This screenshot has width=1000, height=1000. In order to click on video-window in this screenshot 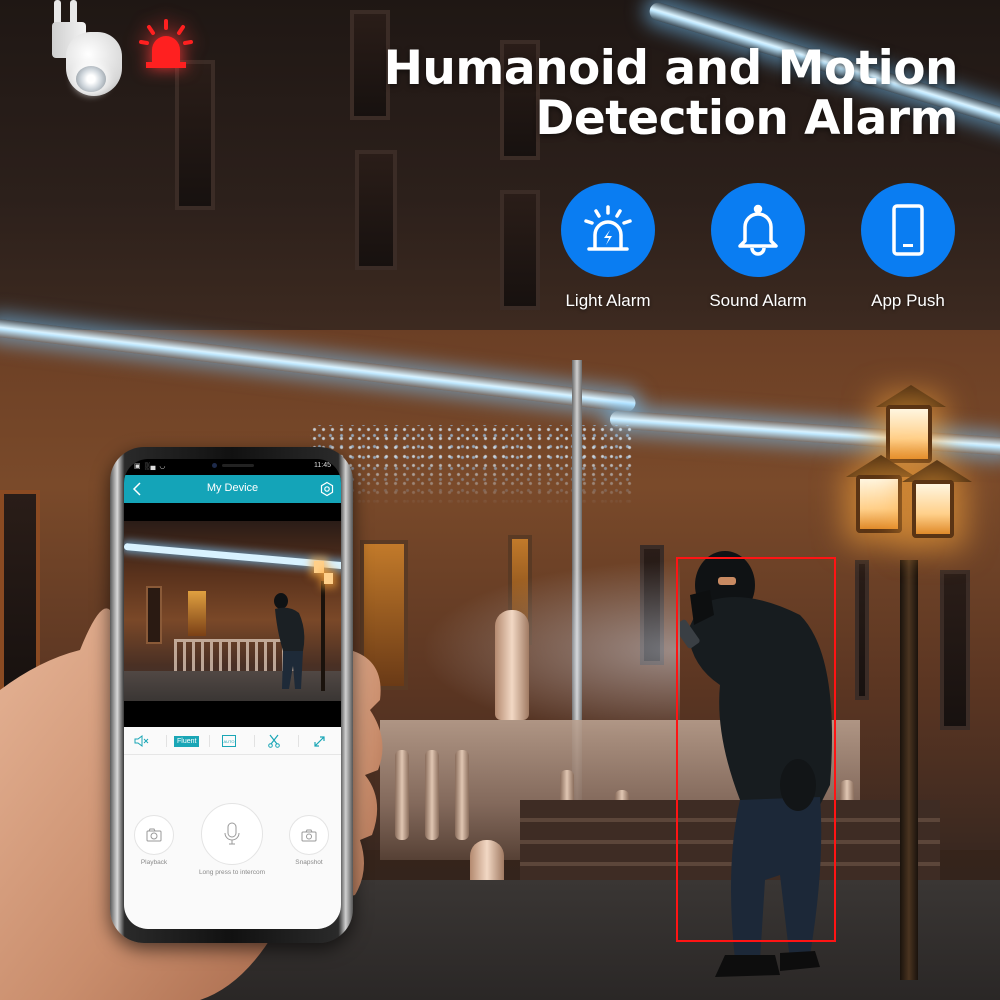, I will do `click(154, 615)`.